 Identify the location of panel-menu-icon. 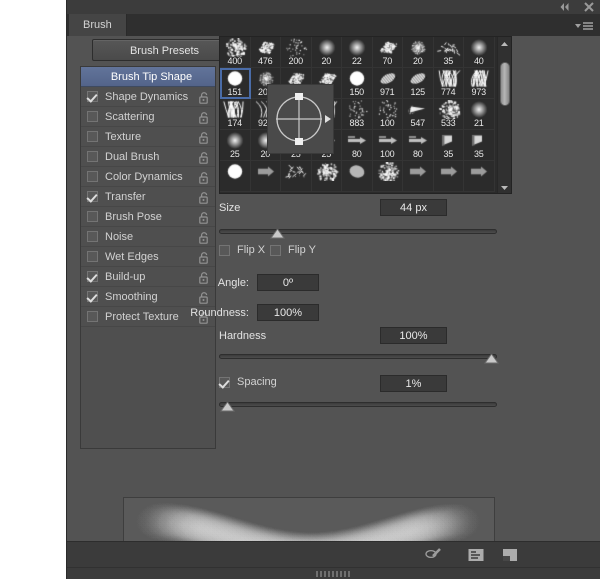
(584, 25).